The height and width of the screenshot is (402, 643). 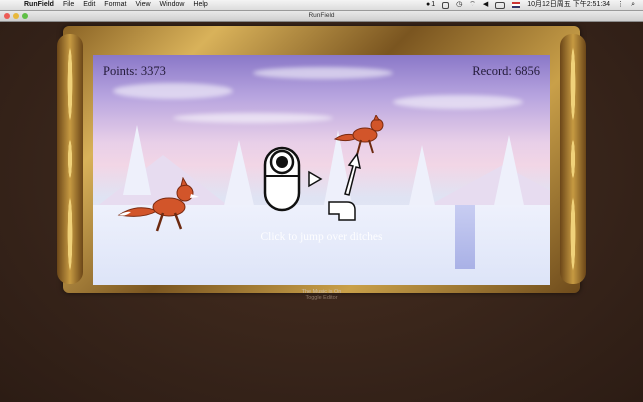 What do you see at coordinates (506, 71) in the screenshot?
I see `record-counter: Record: 6856` at bounding box center [506, 71].